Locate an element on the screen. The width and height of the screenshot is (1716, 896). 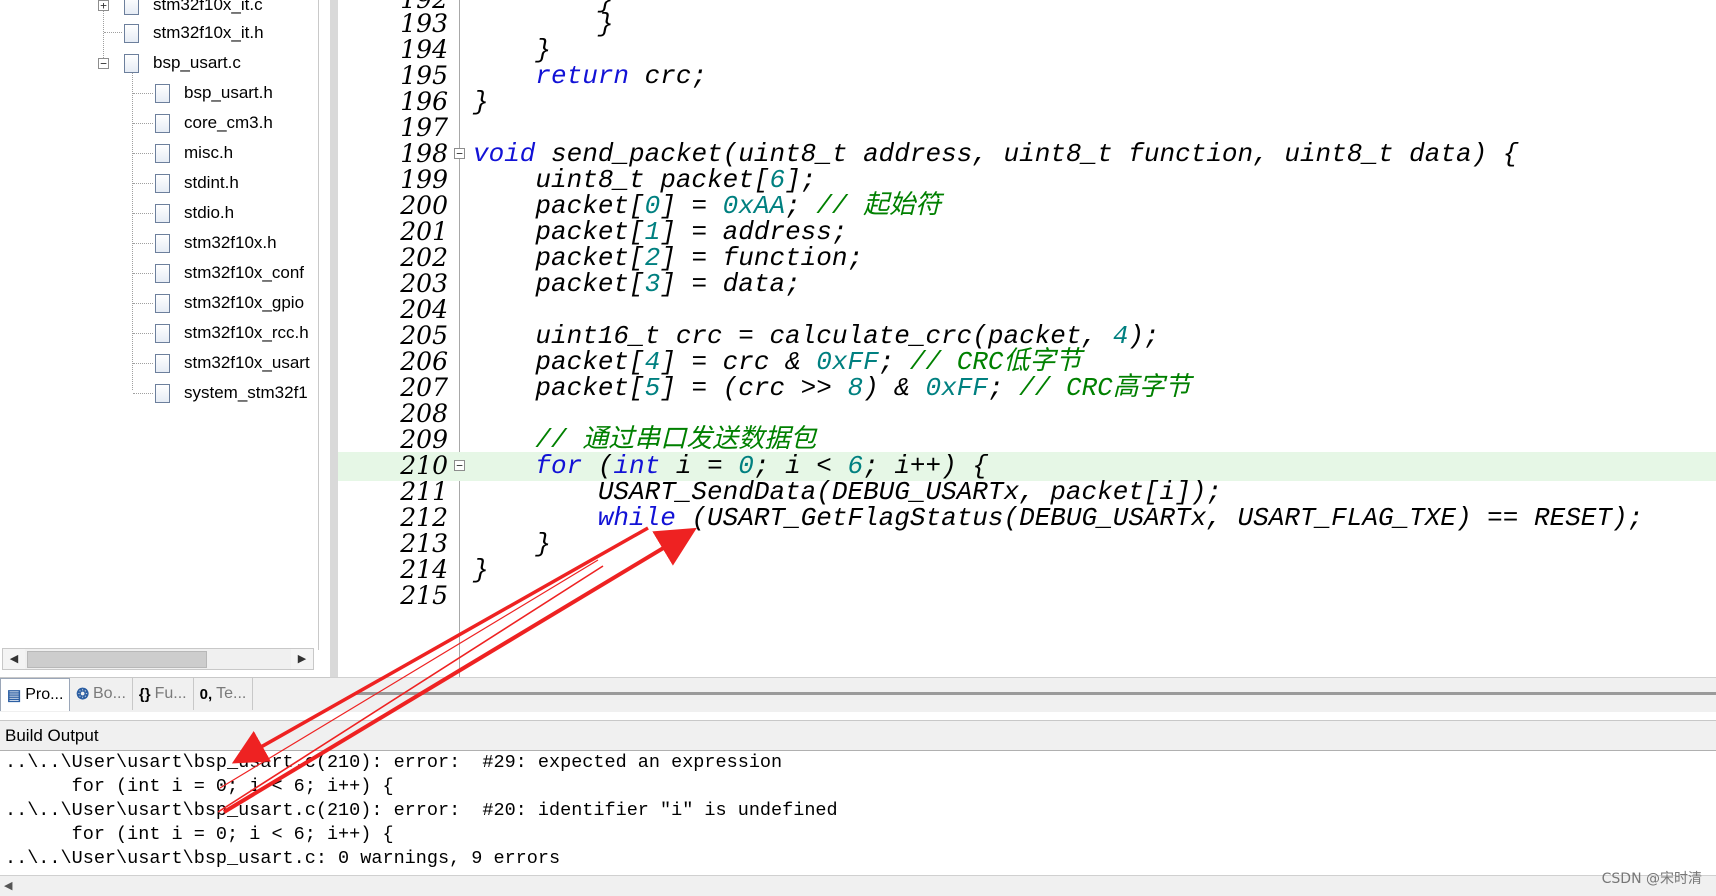
annotation-arrow-down is located at coordinates (440, 645).